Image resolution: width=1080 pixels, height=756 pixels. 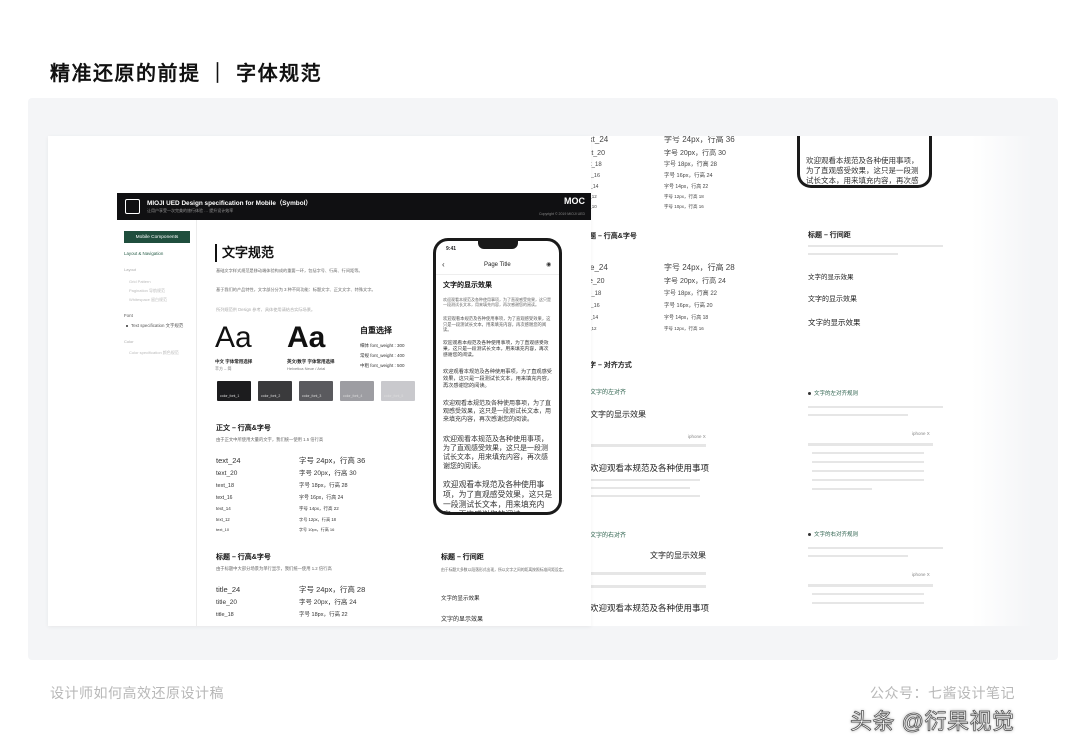 What do you see at coordinates (574, 201) in the screenshot?
I see `doc-logo-right: MOC` at bounding box center [574, 201].